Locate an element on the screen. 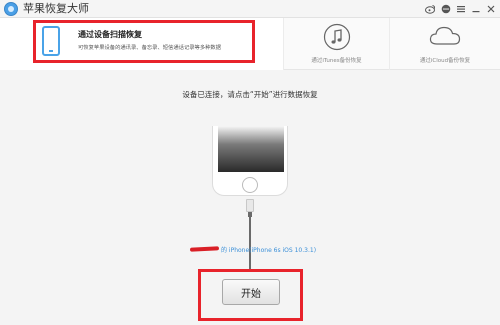 The height and width of the screenshot is (325, 500). icloud-tab-label: 通过iCloud备份恢复 is located at coordinates (445, 61).